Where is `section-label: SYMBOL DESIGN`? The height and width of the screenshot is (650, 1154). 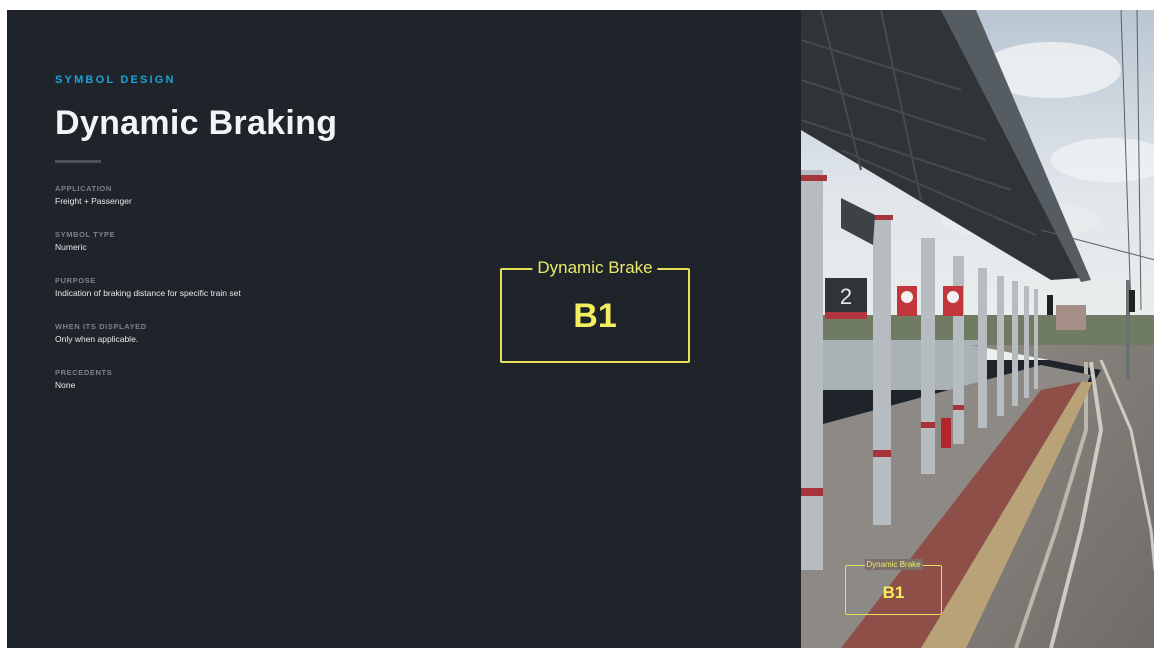
section-label: SYMBOL DESIGN is located at coordinates (115, 80).